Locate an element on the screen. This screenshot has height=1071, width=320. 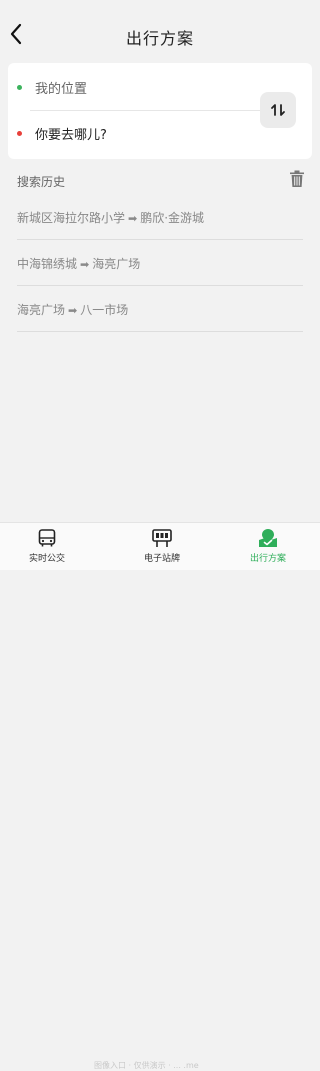
origin-dot is located at coordinates (19, 87).